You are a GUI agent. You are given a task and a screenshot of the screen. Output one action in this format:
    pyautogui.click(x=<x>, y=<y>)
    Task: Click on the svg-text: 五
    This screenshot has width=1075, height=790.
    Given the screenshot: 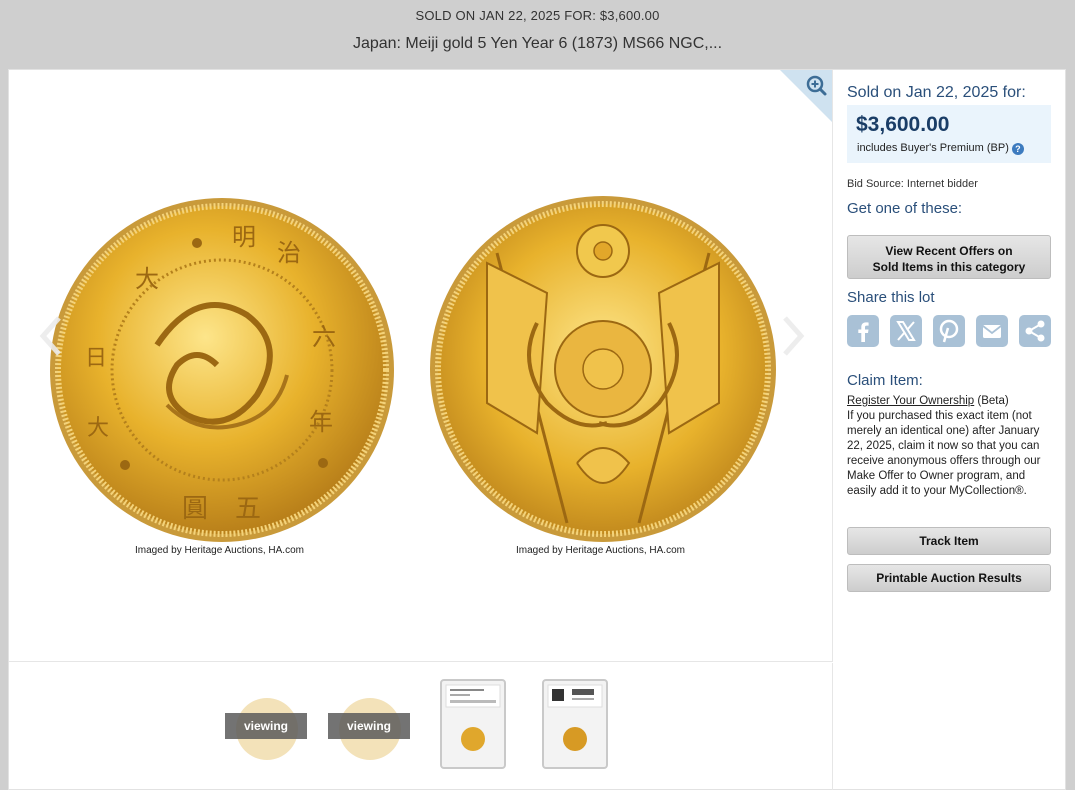 What is the action you would take?
    pyautogui.click(x=248, y=509)
    